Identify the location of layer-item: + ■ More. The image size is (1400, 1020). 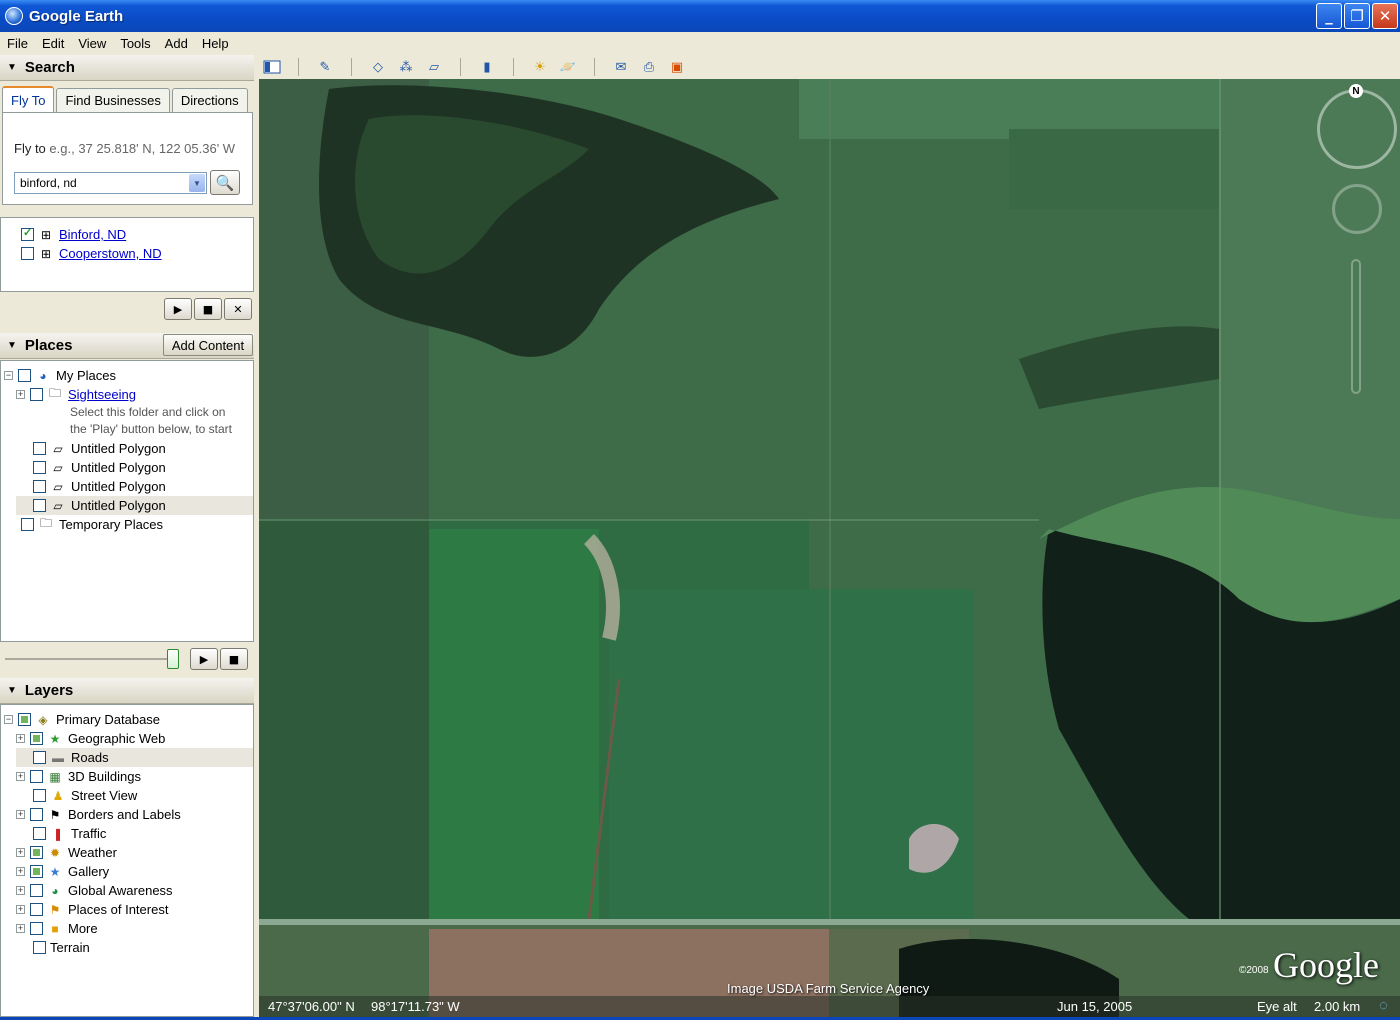
(57, 928).